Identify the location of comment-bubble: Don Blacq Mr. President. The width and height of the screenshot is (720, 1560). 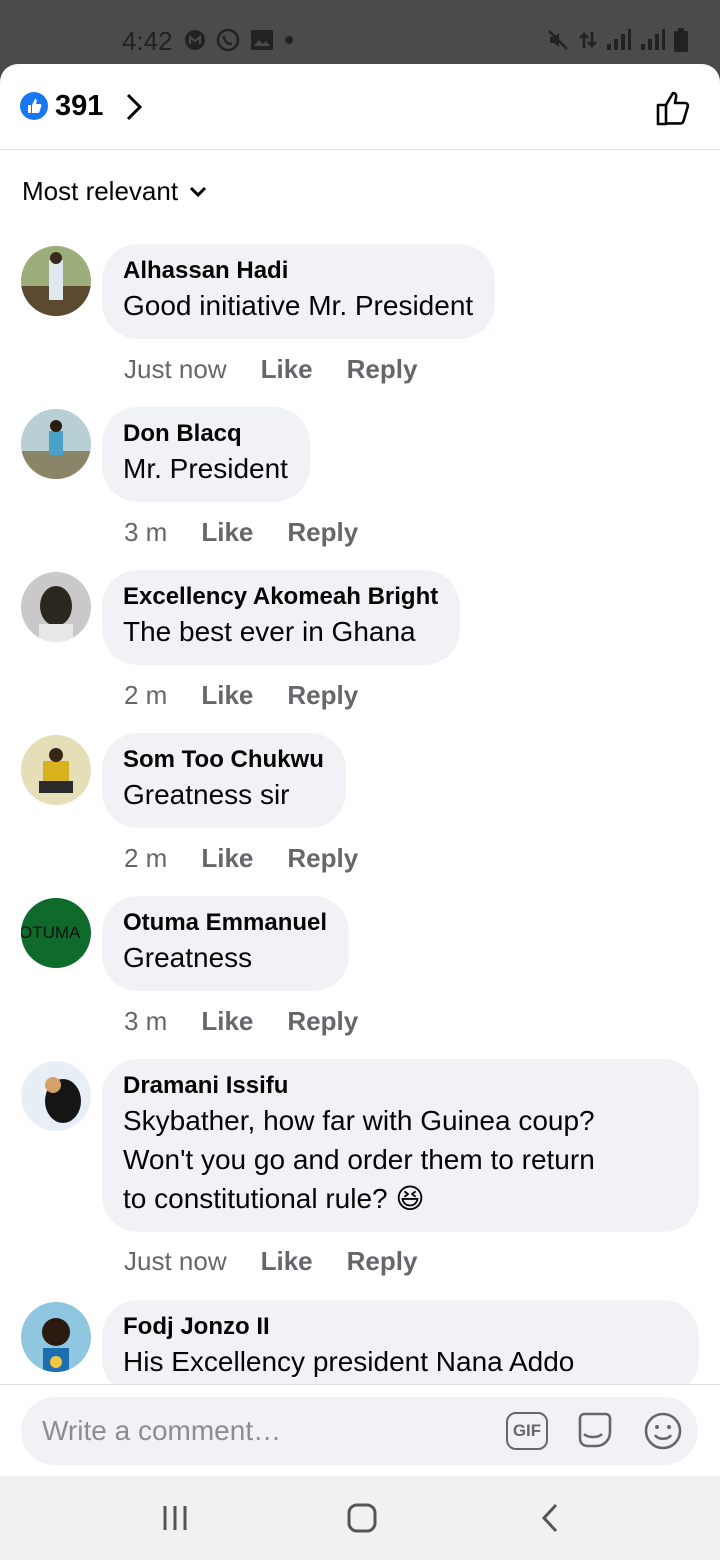
(206, 454).